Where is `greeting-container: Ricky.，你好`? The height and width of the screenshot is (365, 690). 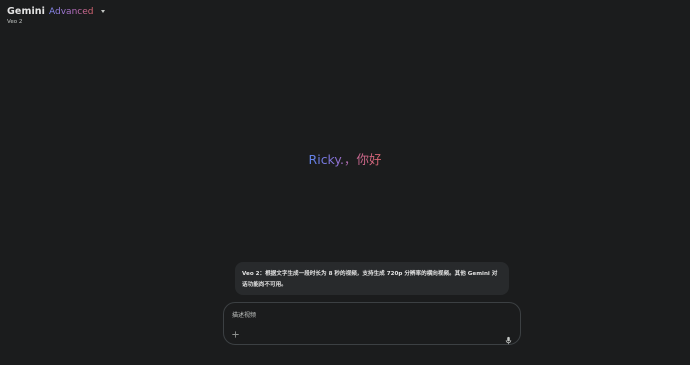
greeting-container: Ricky.，你好 is located at coordinates (345, 158).